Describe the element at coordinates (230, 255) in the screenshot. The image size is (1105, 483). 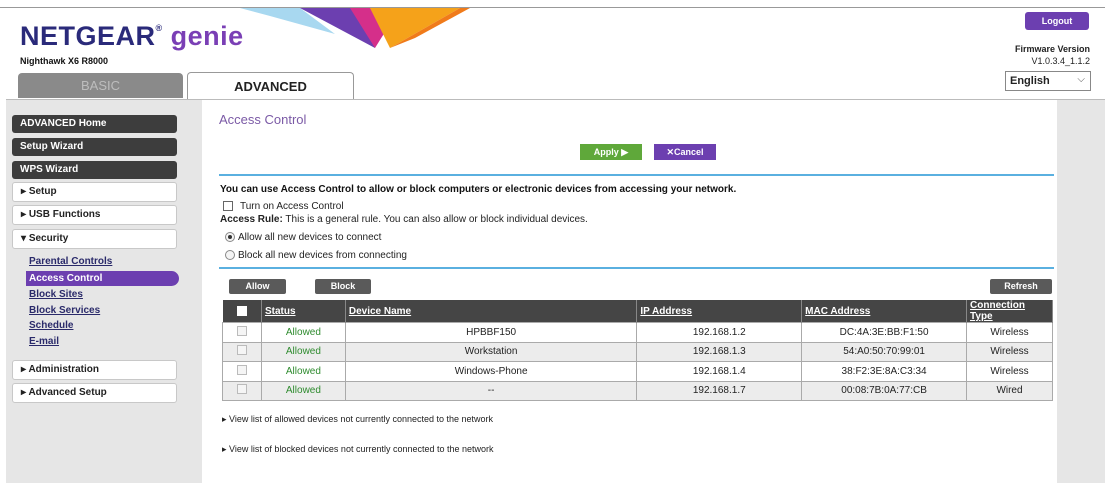
I see `block-all-radio` at that location.